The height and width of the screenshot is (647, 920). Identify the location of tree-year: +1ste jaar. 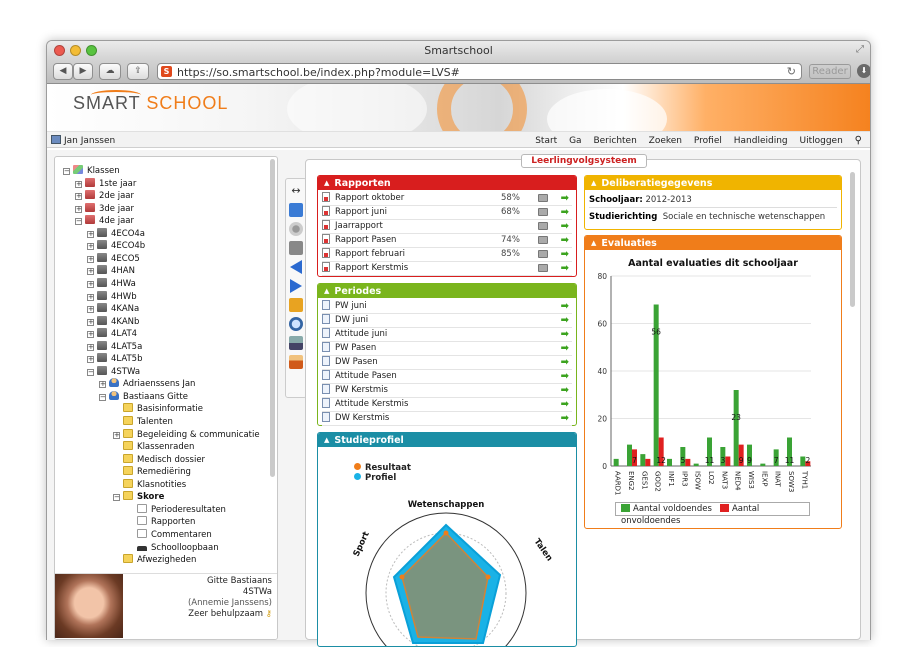
(105, 183).